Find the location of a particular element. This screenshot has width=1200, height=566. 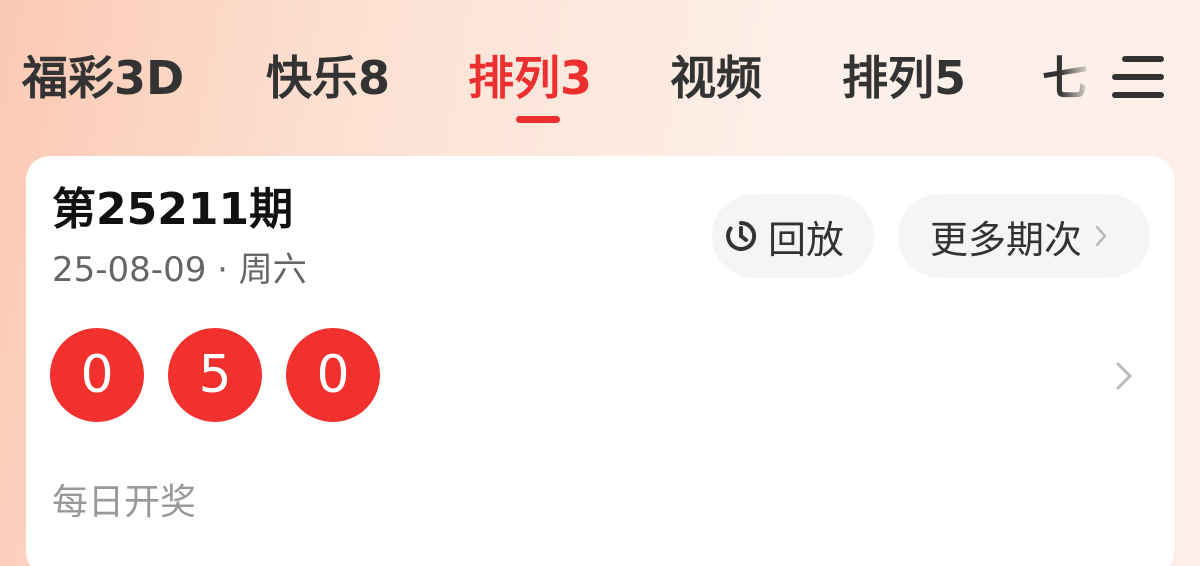

menu-icon is located at coordinates (1138, 77).